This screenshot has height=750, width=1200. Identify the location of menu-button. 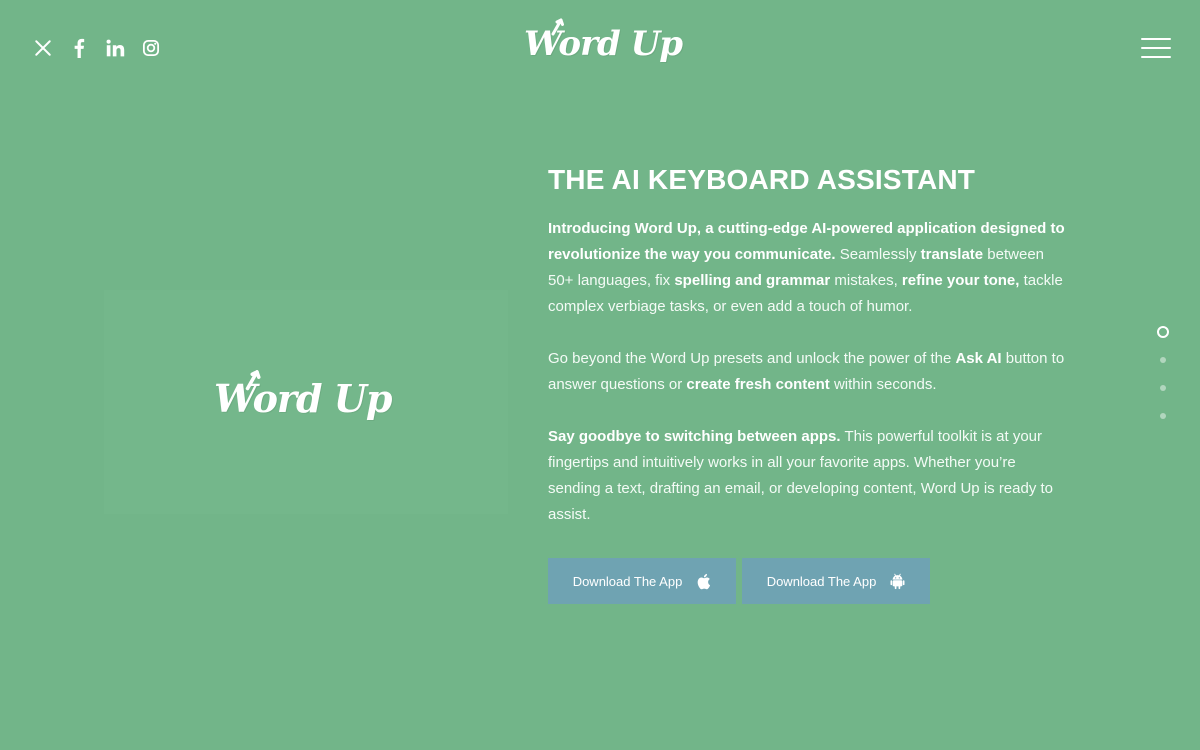
(1157, 48).